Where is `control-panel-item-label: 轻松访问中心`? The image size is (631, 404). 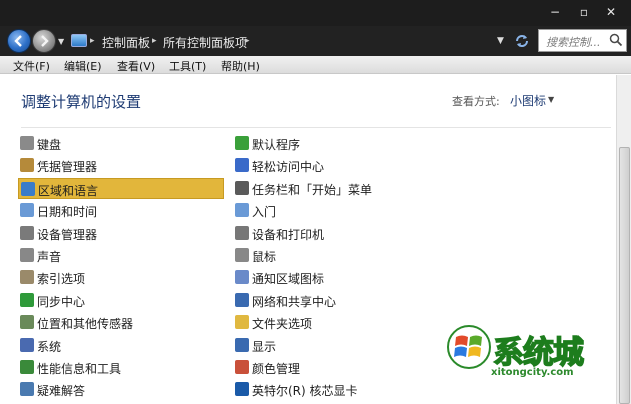
control-panel-item-label: 轻松访问中心 is located at coordinates (288, 167).